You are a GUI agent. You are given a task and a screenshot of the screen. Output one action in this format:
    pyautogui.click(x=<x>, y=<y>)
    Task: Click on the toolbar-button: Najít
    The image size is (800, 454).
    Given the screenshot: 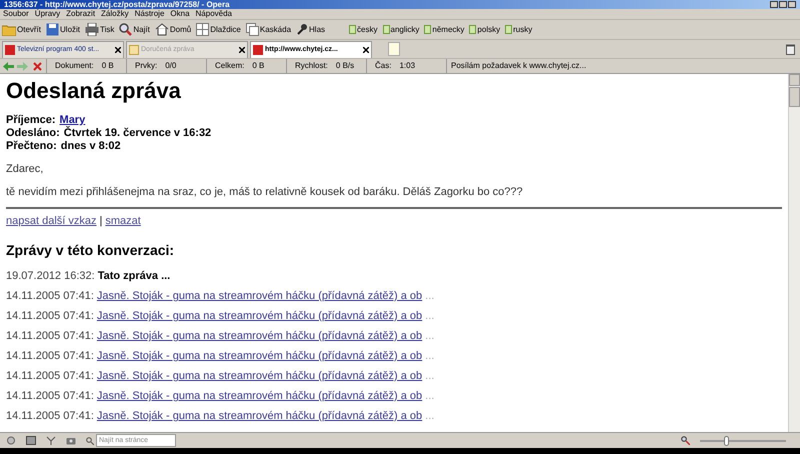 What is the action you would take?
    pyautogui.click(x=134, y=29)
    